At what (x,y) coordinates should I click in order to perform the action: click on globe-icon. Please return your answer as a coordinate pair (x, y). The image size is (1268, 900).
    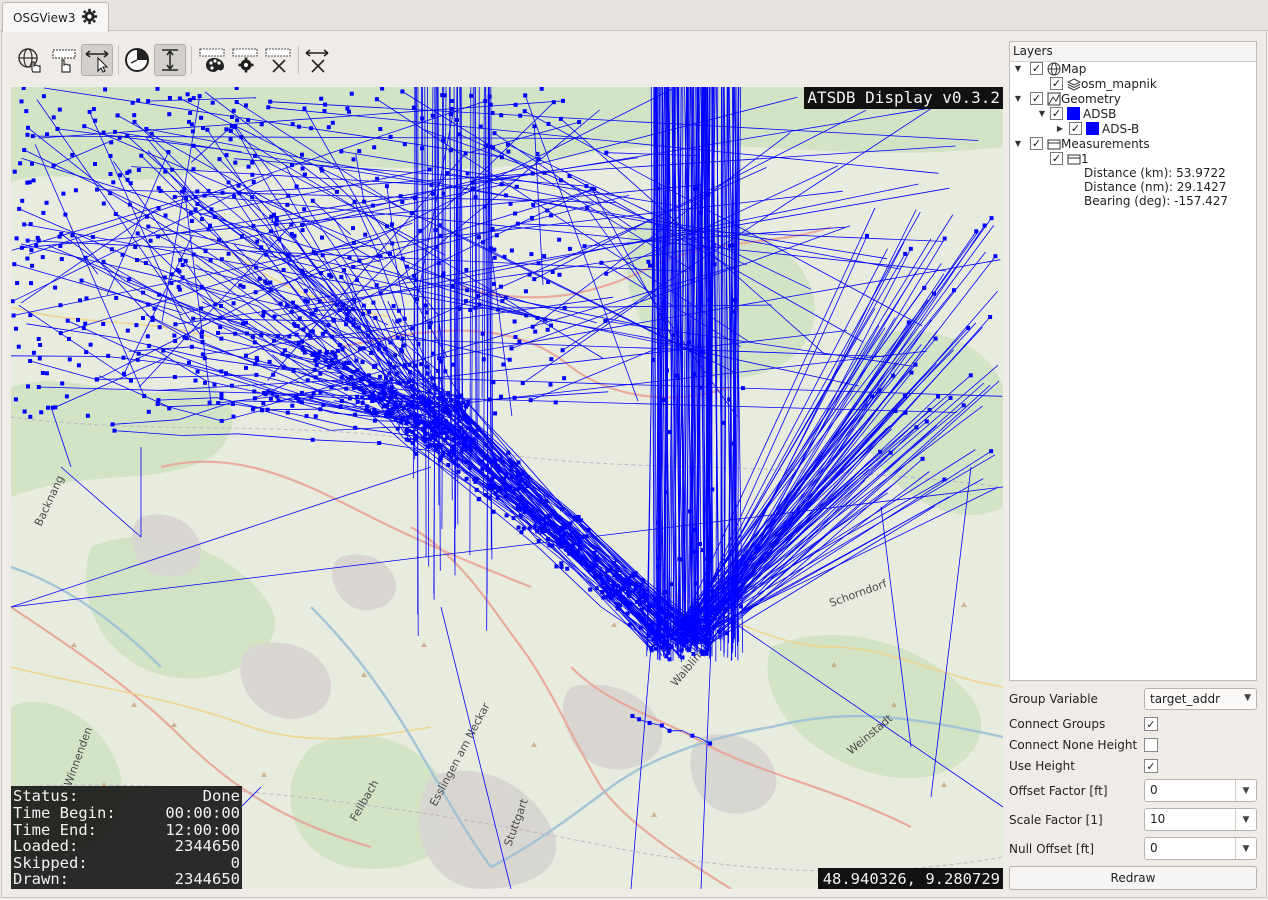
    Looking at the image, I should click on (1053, 68).